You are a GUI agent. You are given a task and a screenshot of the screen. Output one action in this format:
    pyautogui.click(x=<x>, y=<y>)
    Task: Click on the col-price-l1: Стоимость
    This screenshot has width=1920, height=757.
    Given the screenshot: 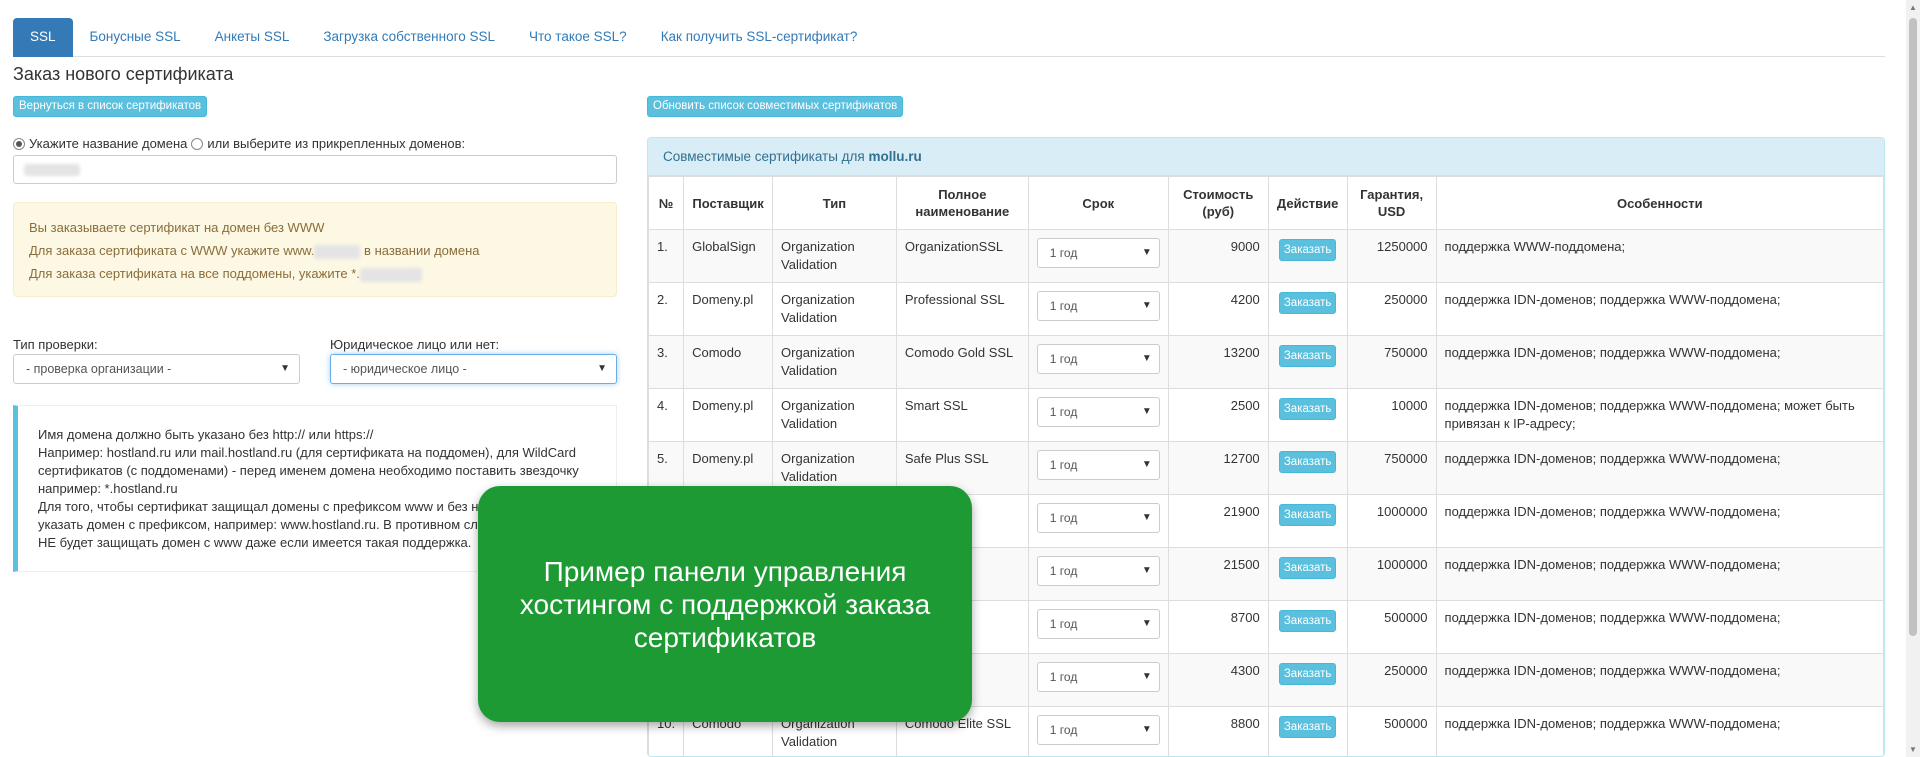 What is the action you would take?
    pyautogui.click(x=1218, y=194)
    